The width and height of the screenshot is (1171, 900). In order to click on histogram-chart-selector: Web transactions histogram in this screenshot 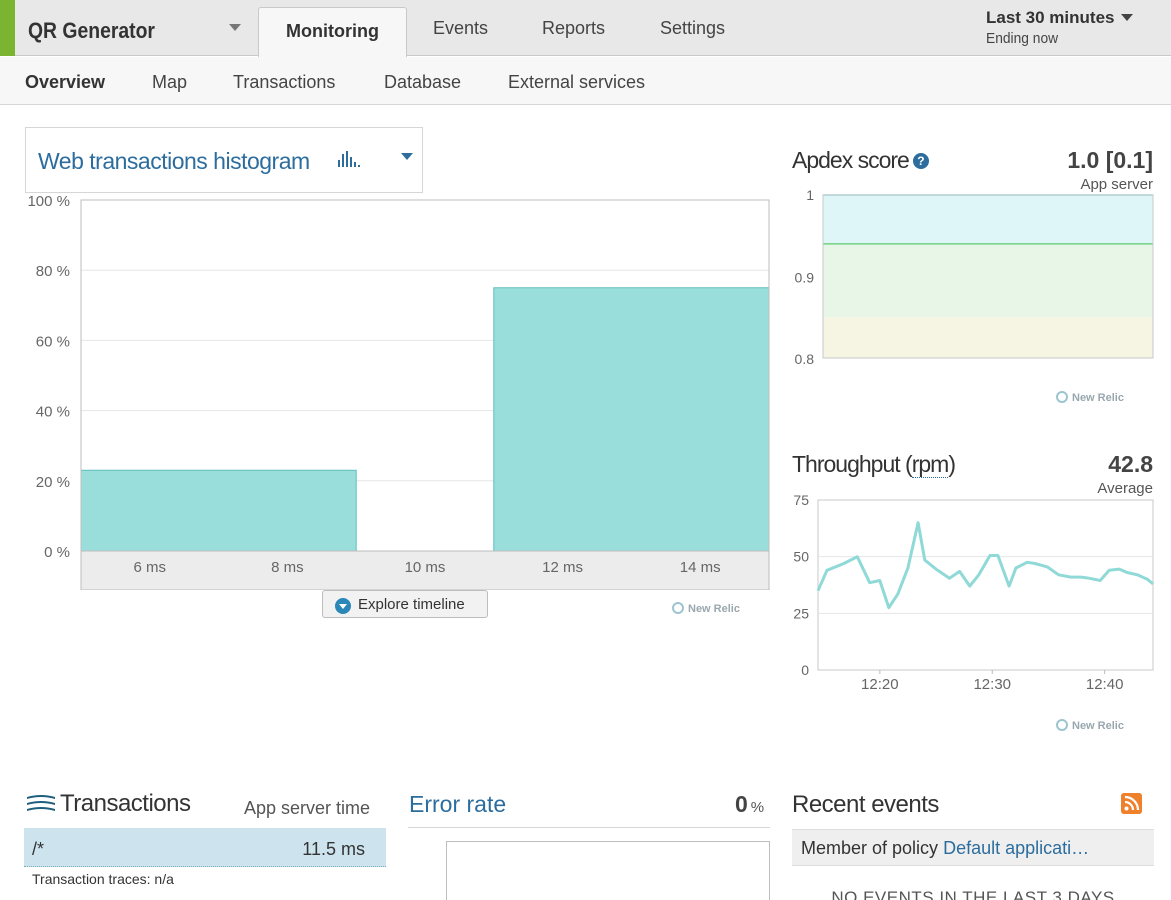, I will do `click(224, 160)`.